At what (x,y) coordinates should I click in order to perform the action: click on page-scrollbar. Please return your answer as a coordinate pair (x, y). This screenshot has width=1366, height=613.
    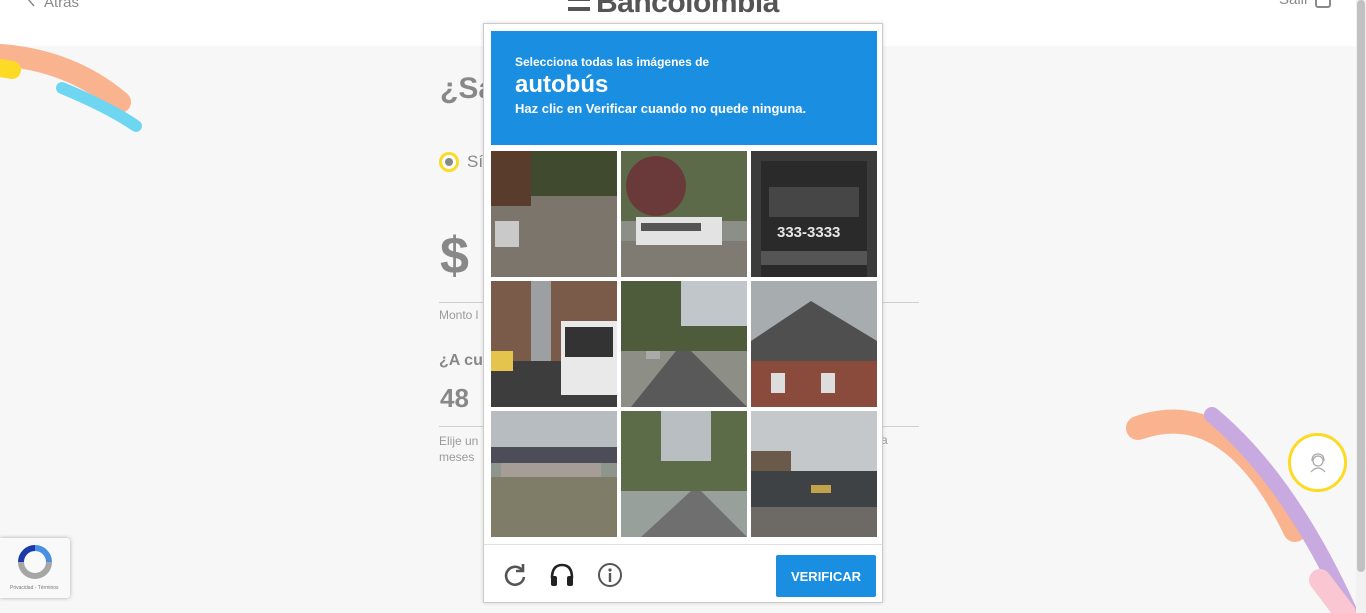
    Looking at the image, I should click on (1361, 306).